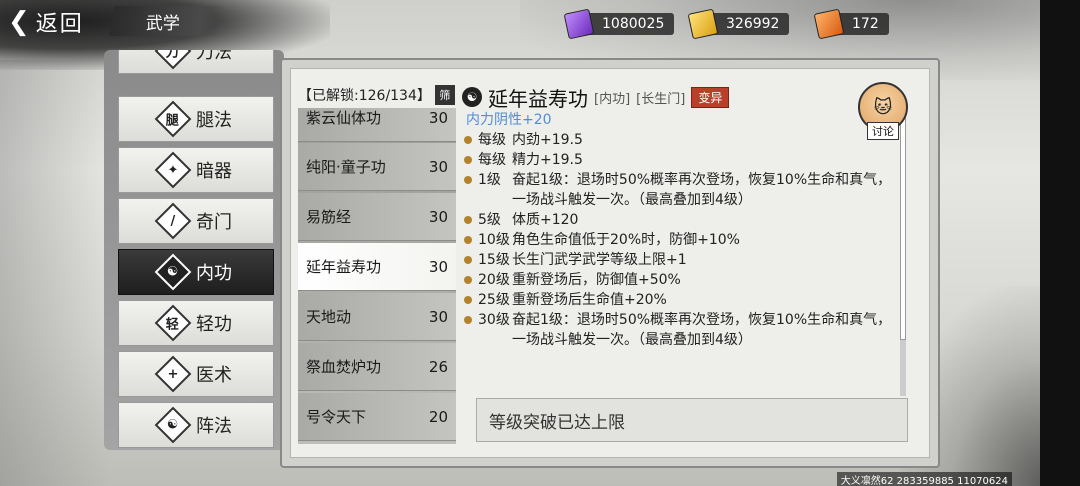  What do you see at coordinates (329, 317) in the screenshot?
I see `skill-name: 天地动` at bounding box center [329, 317].